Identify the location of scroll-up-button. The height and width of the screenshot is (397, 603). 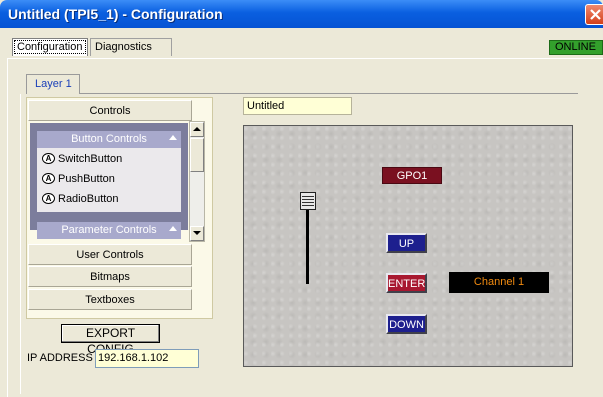
(197, 129).